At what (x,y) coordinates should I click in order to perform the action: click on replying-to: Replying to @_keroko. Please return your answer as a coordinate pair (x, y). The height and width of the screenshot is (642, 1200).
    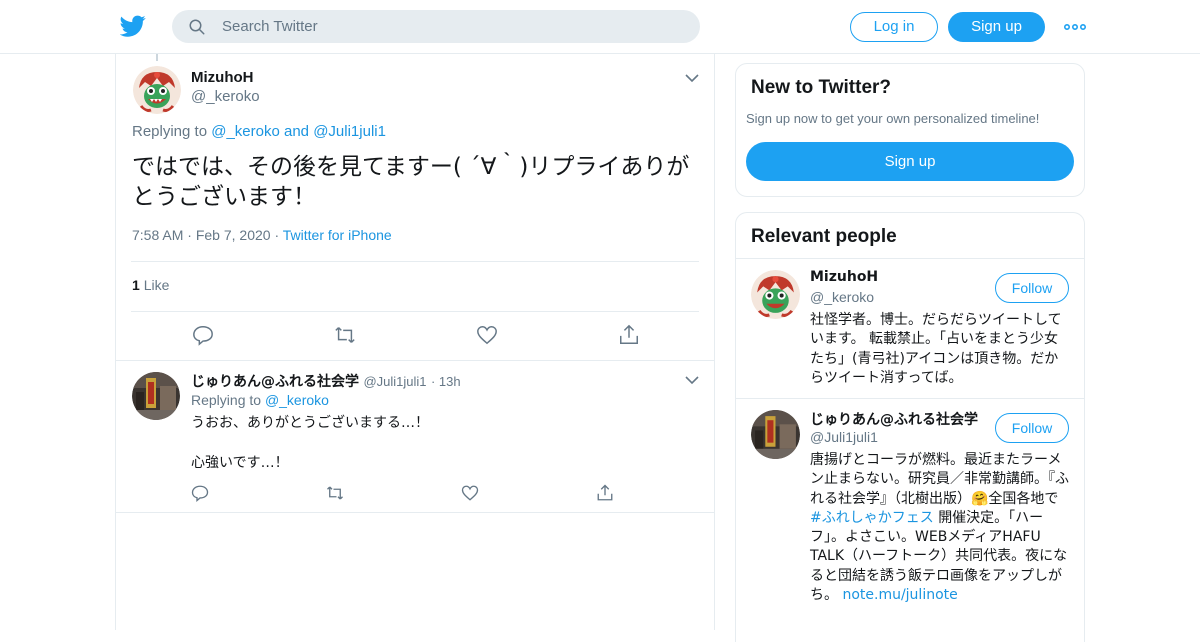
    Looking at the image, I should click on (260, 400).